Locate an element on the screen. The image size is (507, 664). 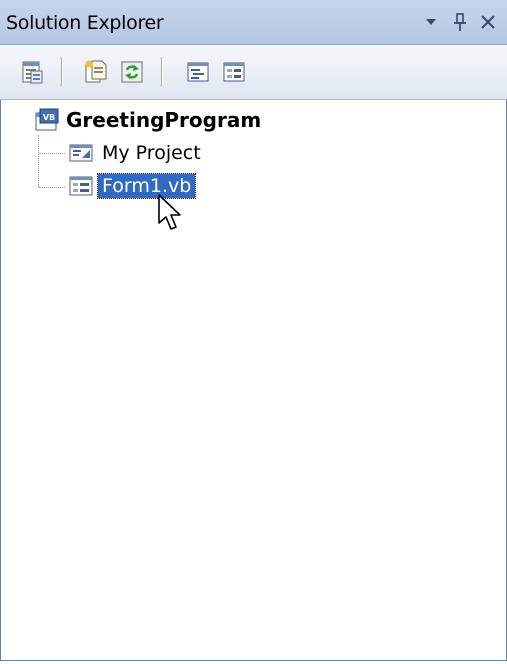
view-code-icon is located at coordinates (198, 72).